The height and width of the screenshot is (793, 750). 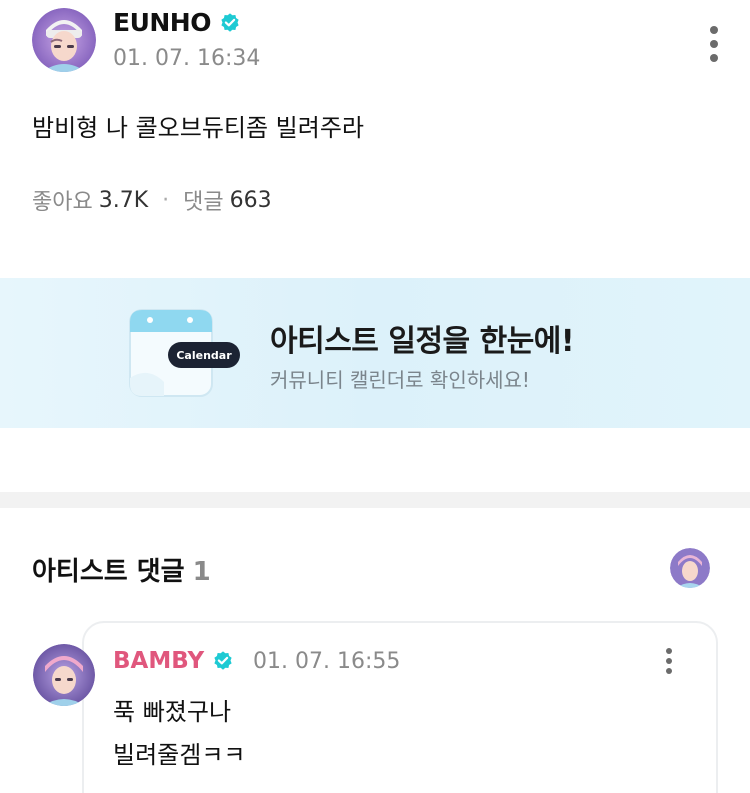 I want to click on likes-label: 좋아요, so click(x=62, y=202).